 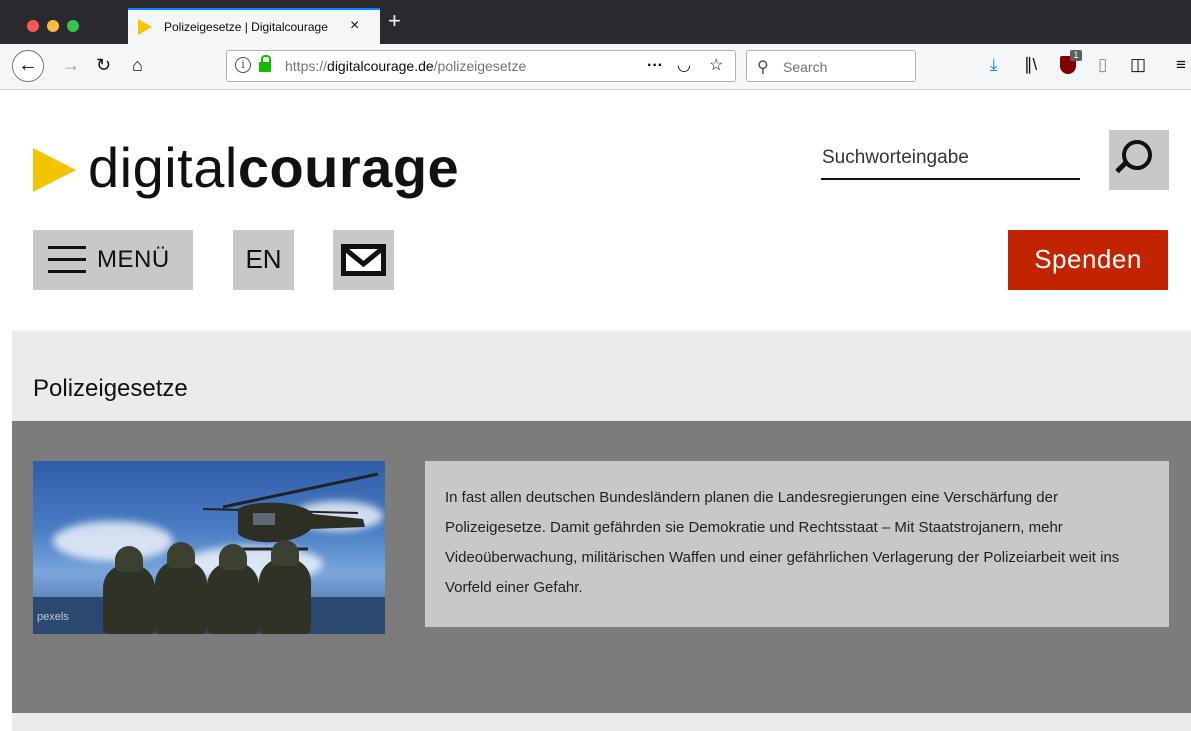 I want to click on ublock-badge: 1, so click(x=1076, y=55).